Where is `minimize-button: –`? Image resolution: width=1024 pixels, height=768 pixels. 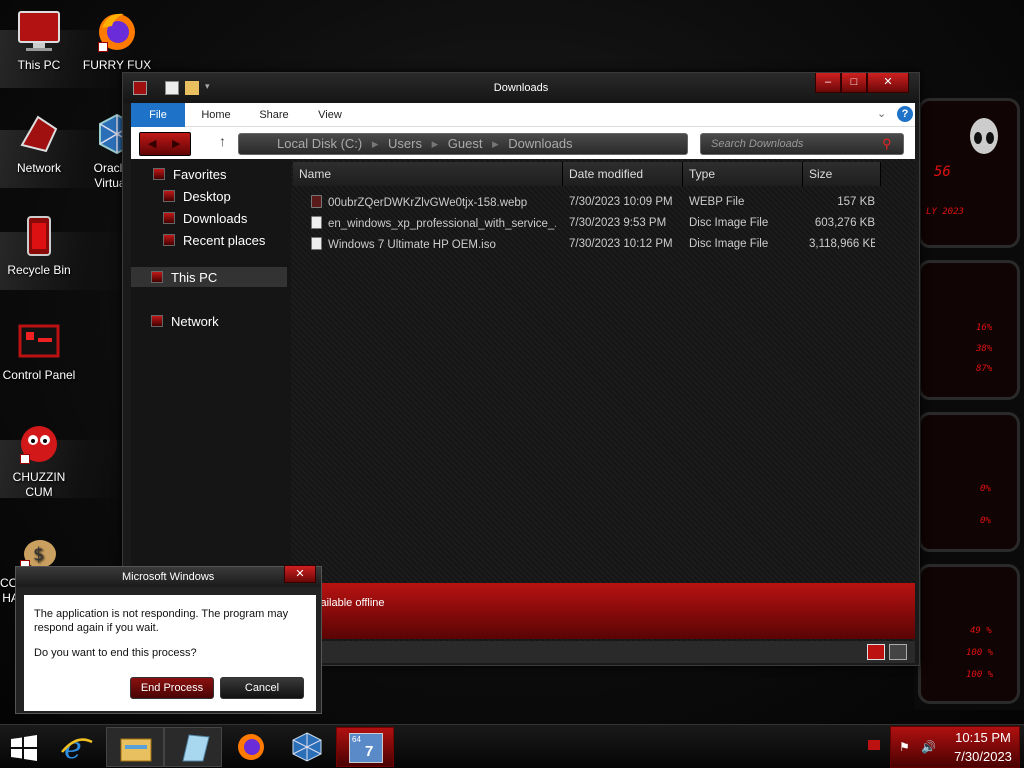 minimize-button: – is located at coordinates (828, 83).